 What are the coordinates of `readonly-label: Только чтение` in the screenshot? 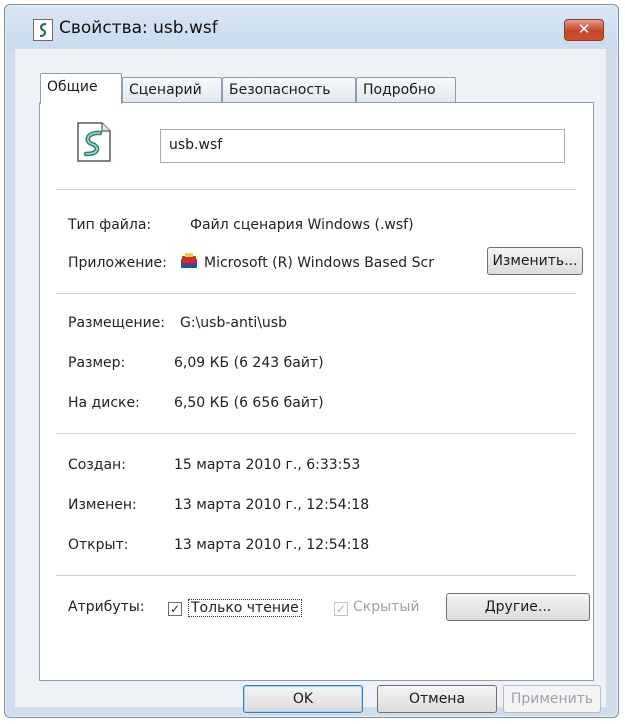 It's located at (245, 608).